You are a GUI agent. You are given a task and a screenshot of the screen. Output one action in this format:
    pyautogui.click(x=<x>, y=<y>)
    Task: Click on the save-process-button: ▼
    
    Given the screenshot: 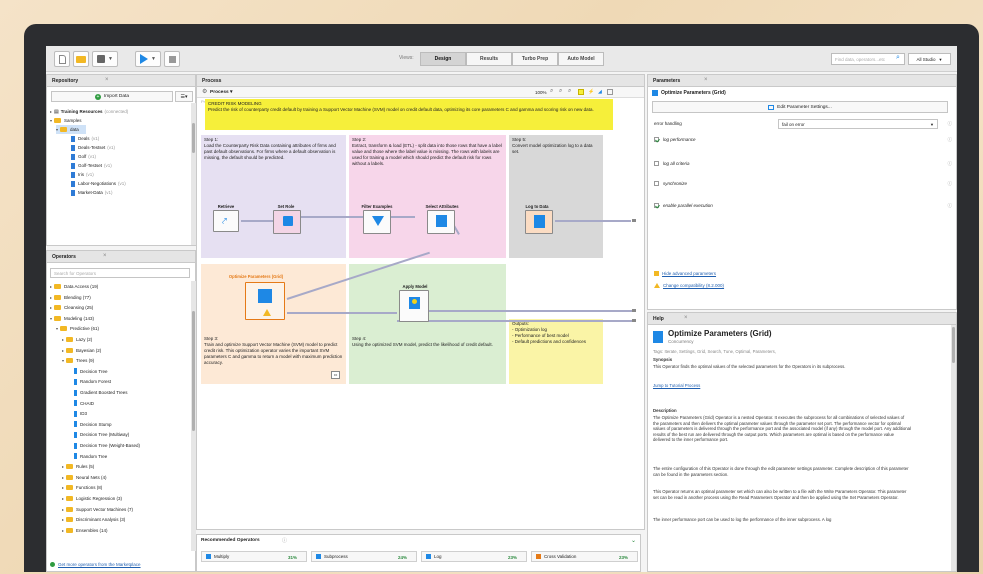 What is the action you would take?
    pyautogui.click(x=105, y=59)
    